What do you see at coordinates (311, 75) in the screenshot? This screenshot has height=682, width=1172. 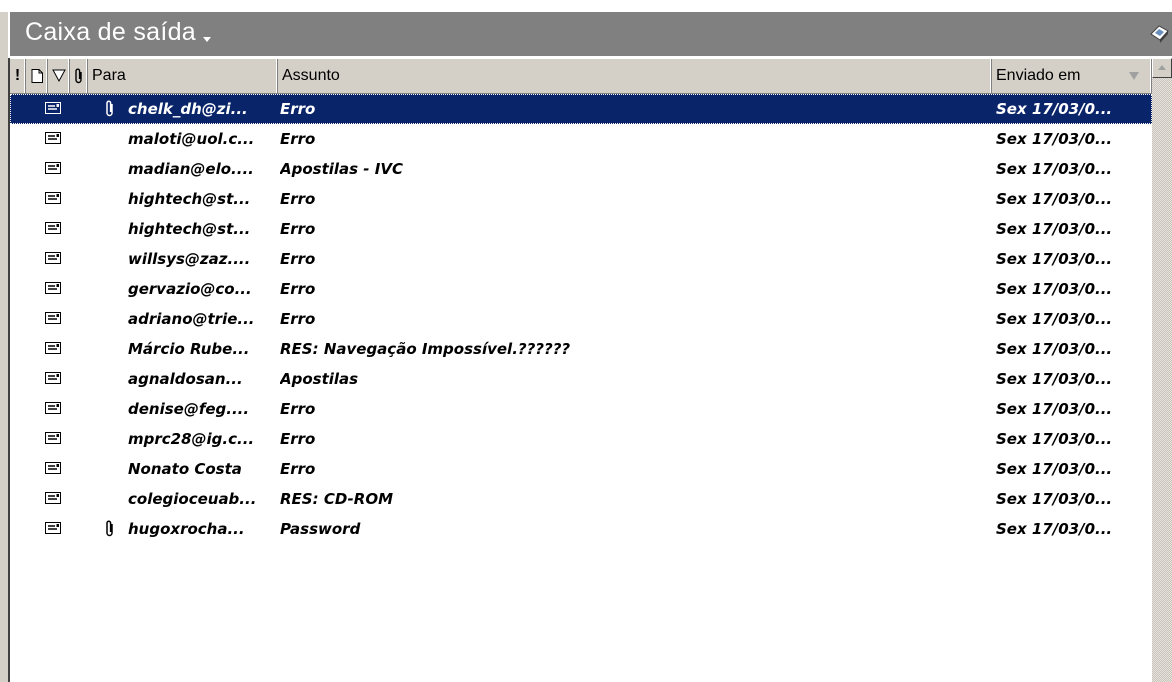 I see `assunto-header-label: Assunto` at bounding box center [311, 75].